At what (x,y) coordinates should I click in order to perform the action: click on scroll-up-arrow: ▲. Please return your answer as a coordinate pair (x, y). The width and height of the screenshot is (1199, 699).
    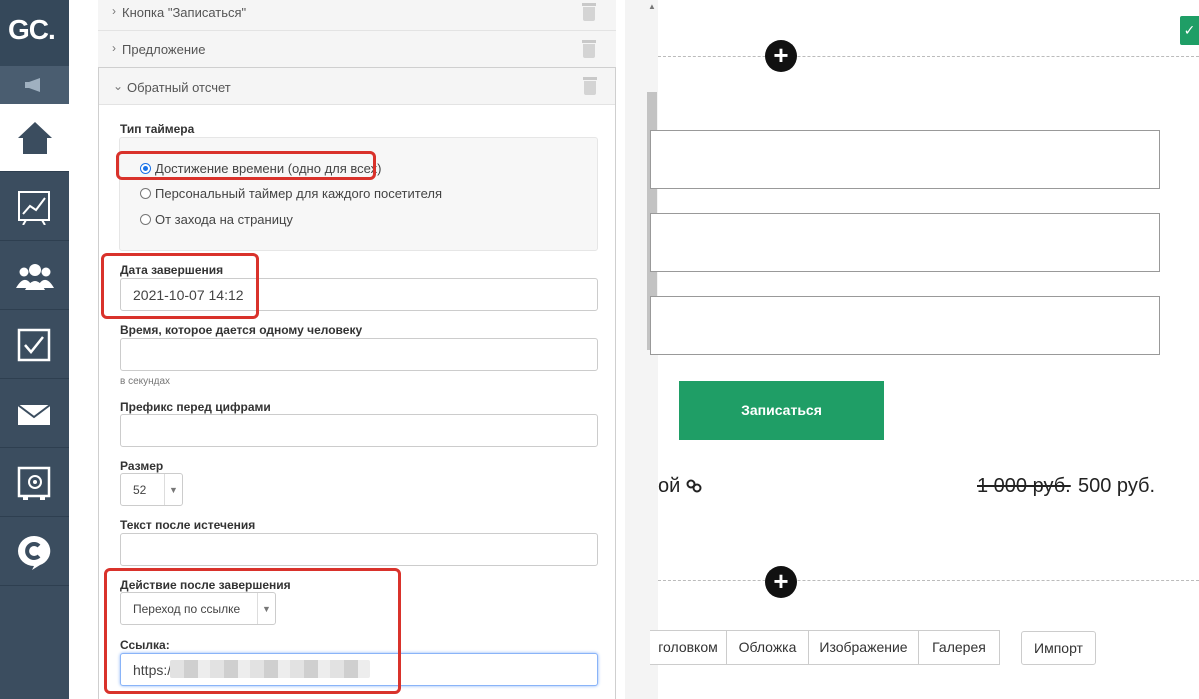
    Looking at the image, I should click on (652, 6).